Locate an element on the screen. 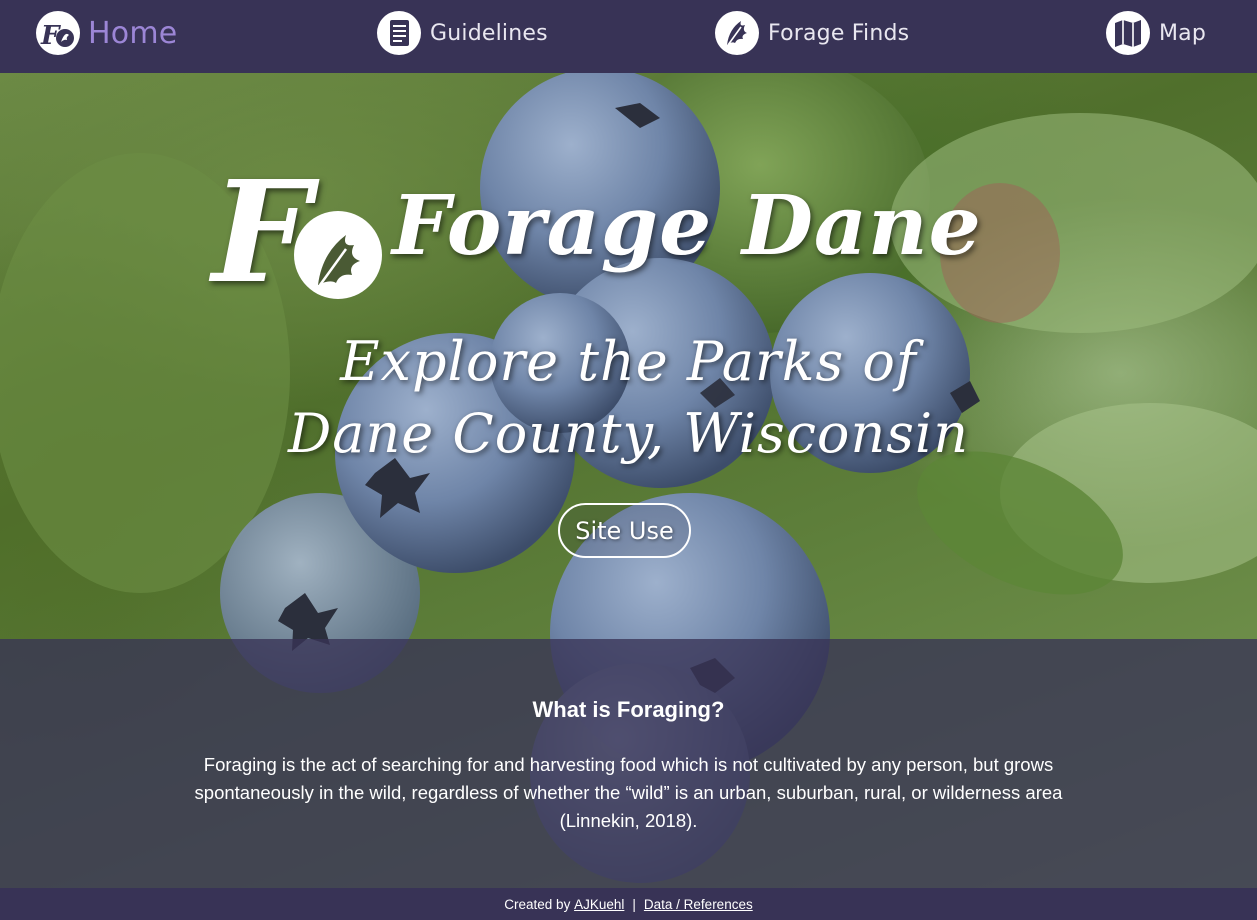 Image resolution: width=1257 pixels, height=920 pixels. nav-map-label: Map is located at coordinates (1183, 33).